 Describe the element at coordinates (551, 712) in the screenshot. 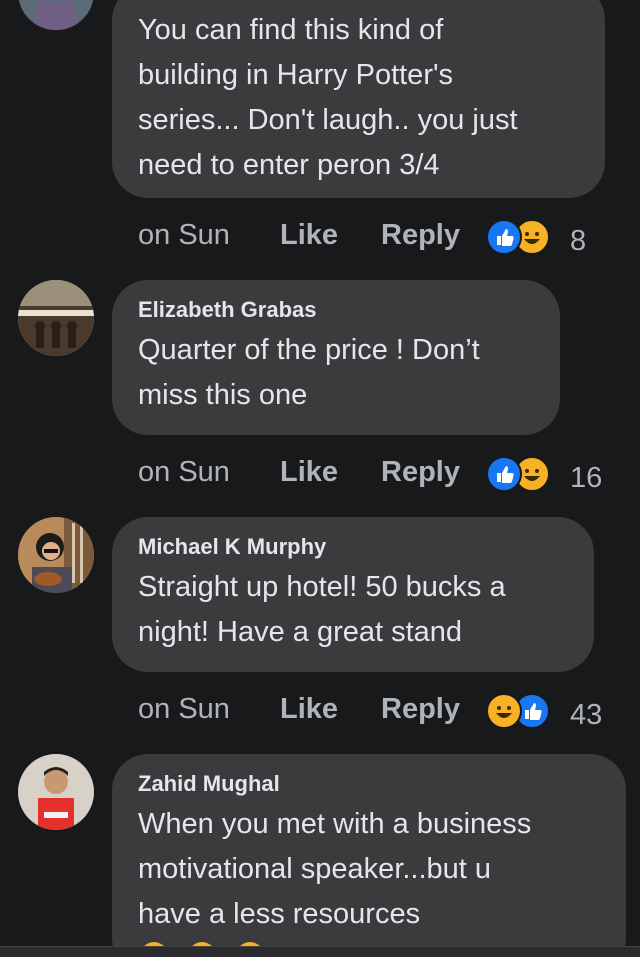

I see `reaction-summary: 43` at that location.